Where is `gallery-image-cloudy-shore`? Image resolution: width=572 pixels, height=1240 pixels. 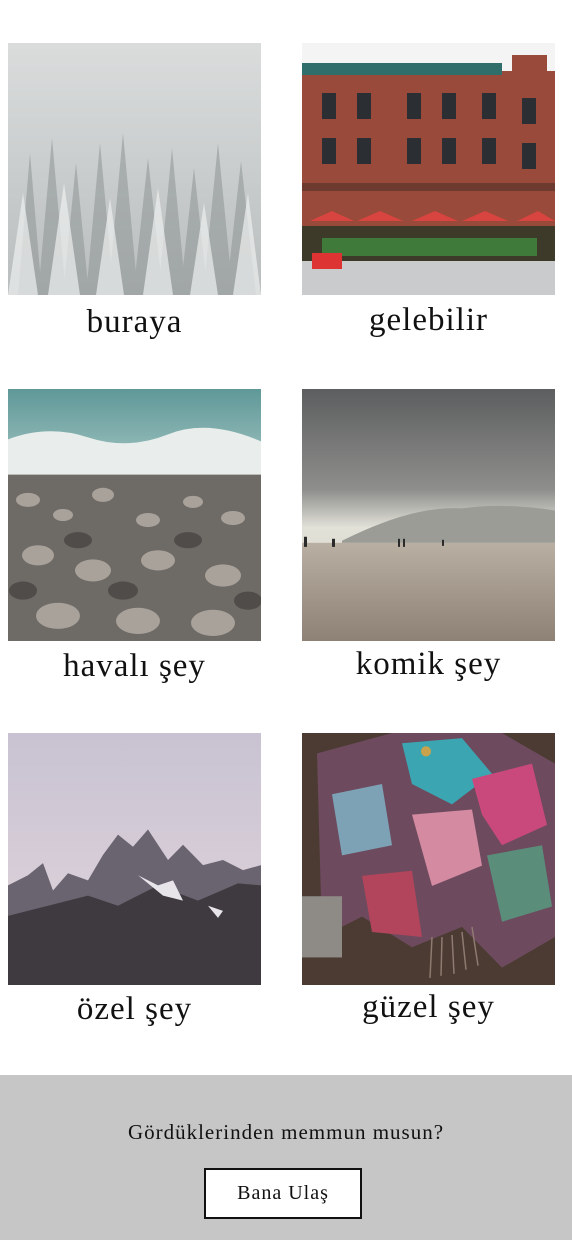 gallery-image-cloudy-shore is located at coordinates (428, 515).